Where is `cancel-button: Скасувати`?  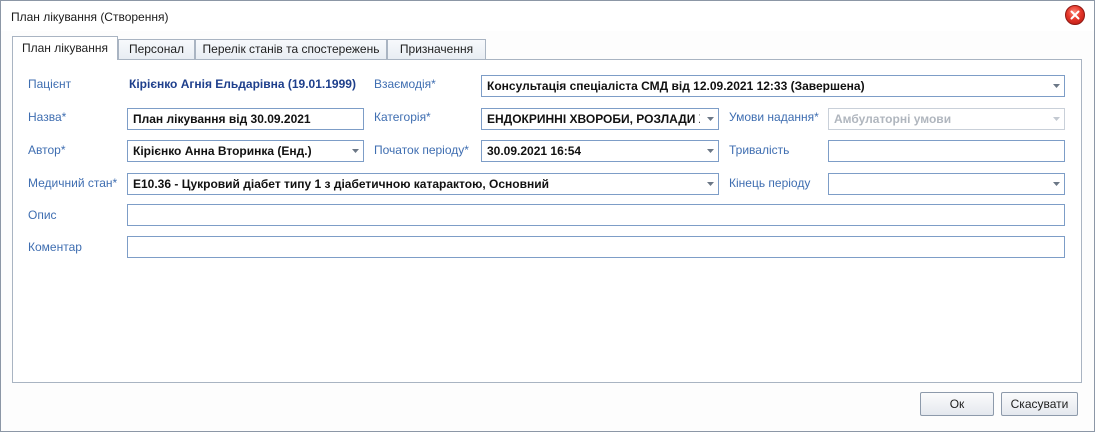
cancel-button: Скасувати is located at coordinates (1039, 404).